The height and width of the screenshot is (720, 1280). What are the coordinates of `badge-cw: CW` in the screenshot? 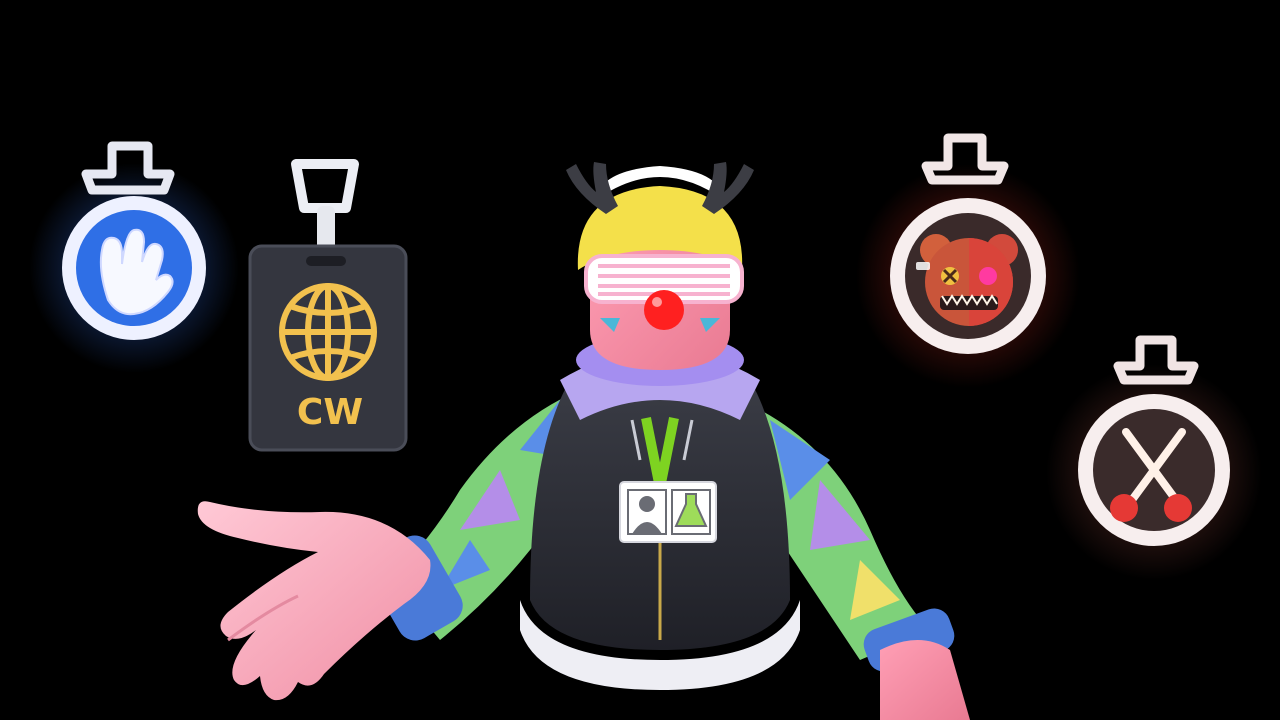 It's located at (328, 305).